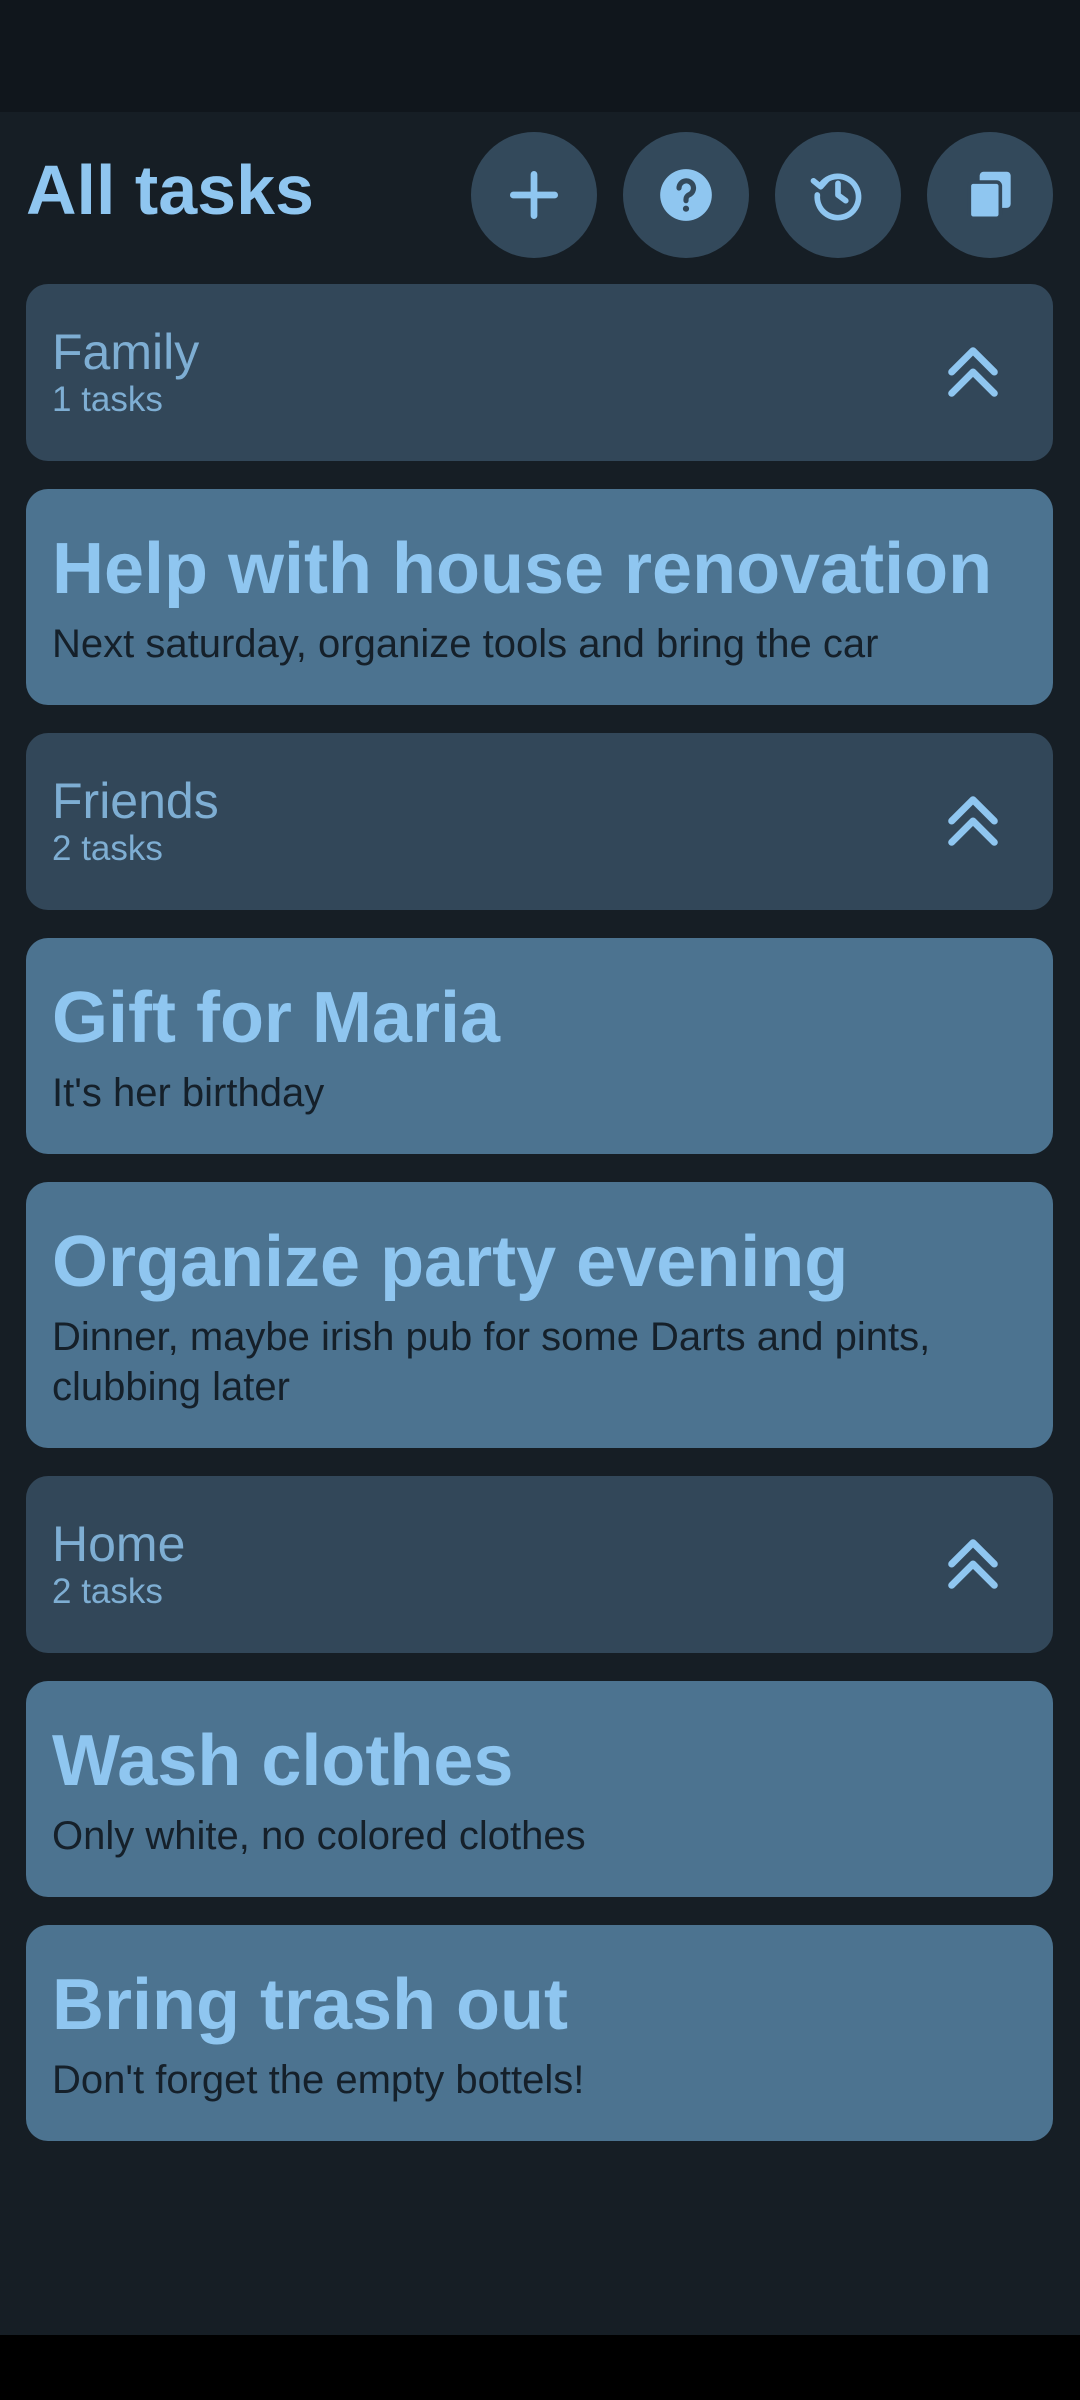  What do you see at coordinates (135, 801) in the screenshot?
I see `group-name: Friends` at bounding box center [135, 801].